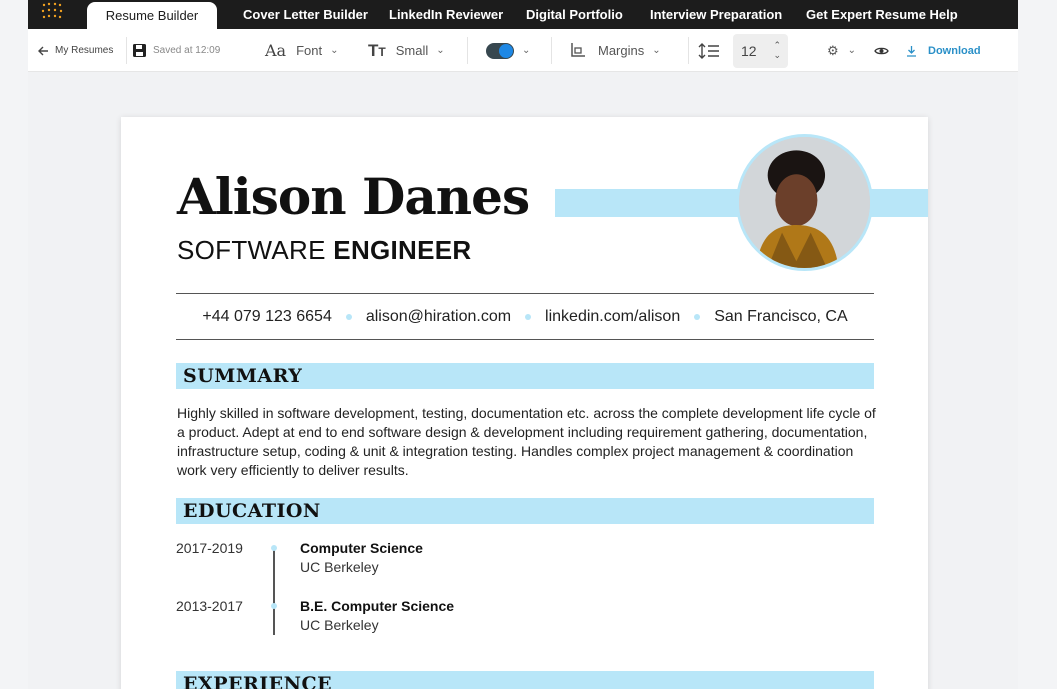  I want to click on font-dropdown: Aa Font ⌄, so click(302, 50).